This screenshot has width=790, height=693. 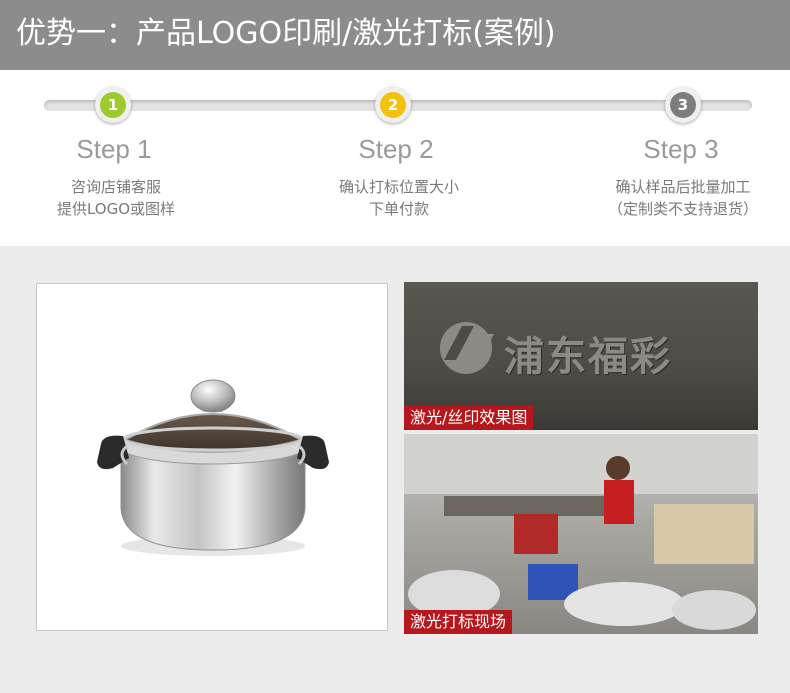 What do you see at coordinates (398, 187) in the screenshot?
I see `step-2-desc-line-1: 确认打标位置大小` at bounding box center [398, 187].